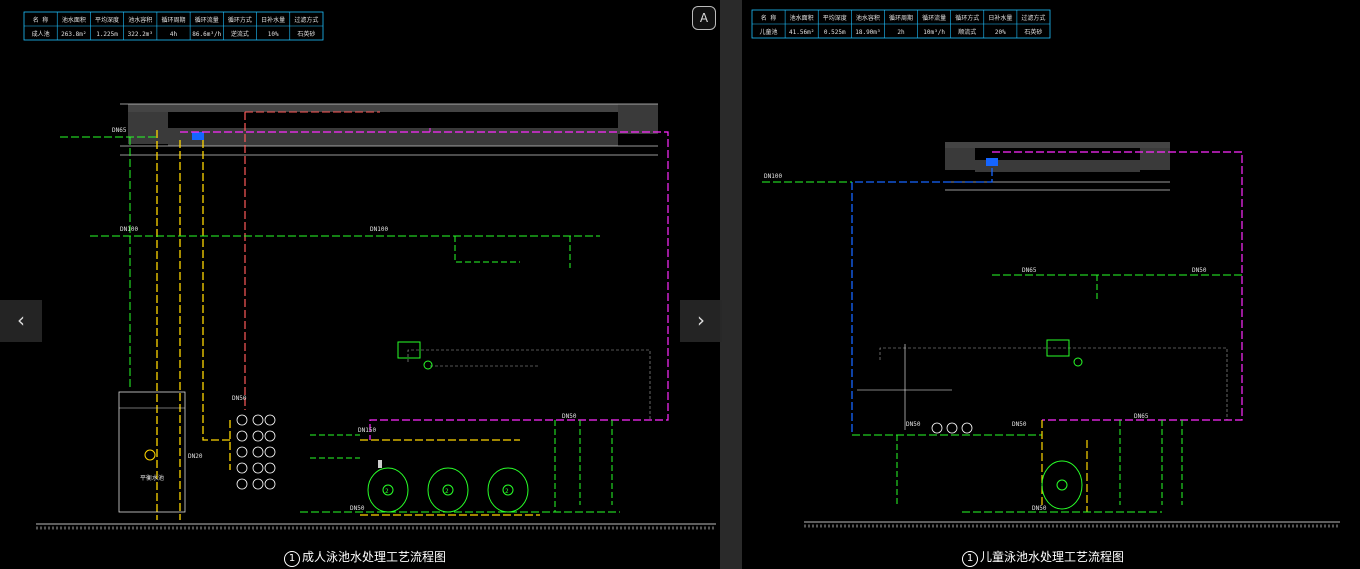 This screenshot has width=1360, height=569. Describe the element at coordinates (41, 20) in the screenshot. I see `adult-table-header: 名 称` at that location.